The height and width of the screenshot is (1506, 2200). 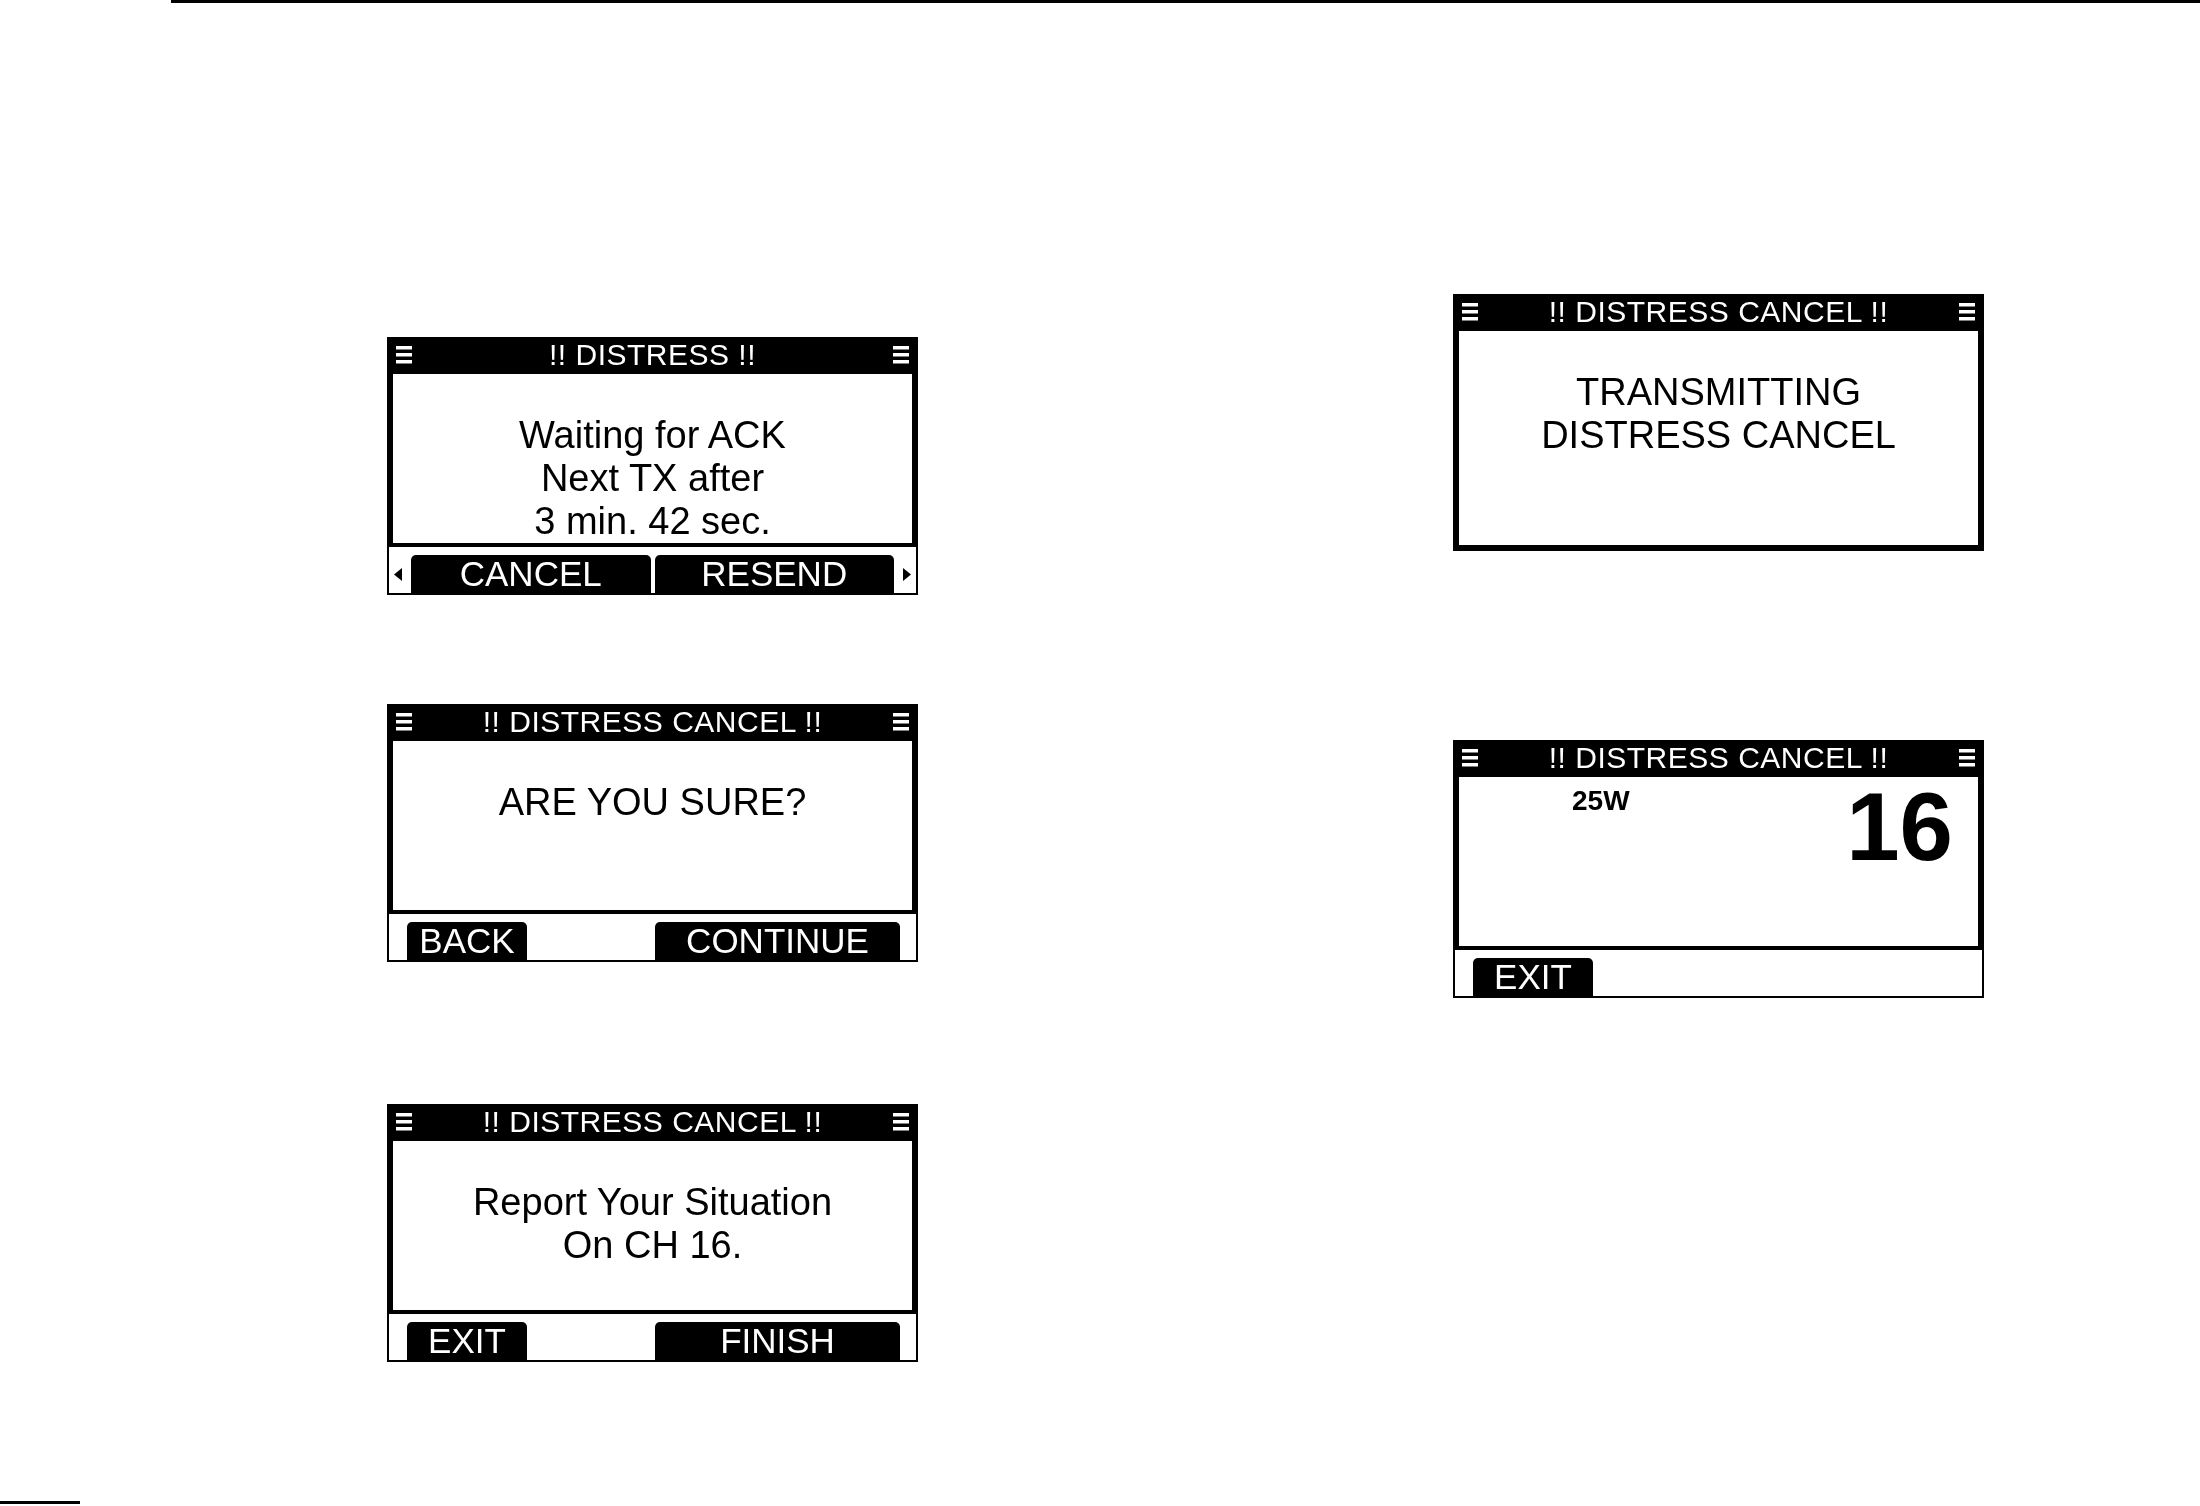 I want to click on screen-title: !! DISTRESS !!, so click(x=652, y=354).